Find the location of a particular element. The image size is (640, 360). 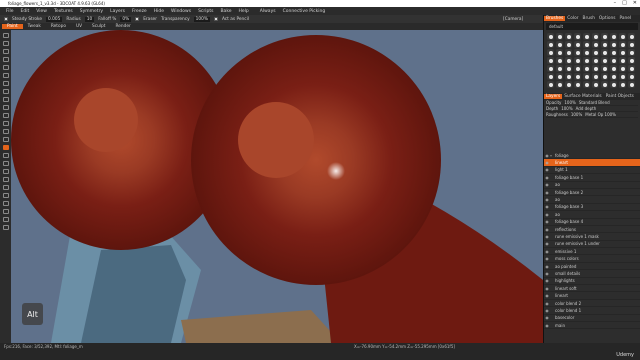

maximize-button: □ is located at coordinates (624, 3).